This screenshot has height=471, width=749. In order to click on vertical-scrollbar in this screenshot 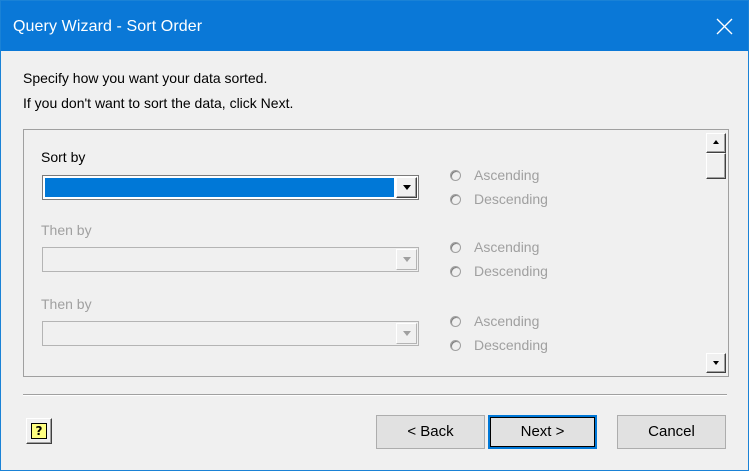, I will do `click(716, 253)`.